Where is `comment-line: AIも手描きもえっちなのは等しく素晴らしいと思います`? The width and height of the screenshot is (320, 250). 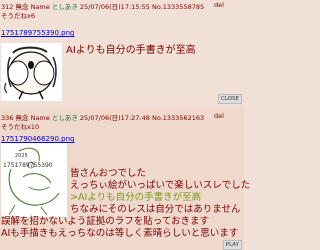 comment-line: AIも手描きもえっちなのは等しく素晴らしいと思います is located at coordinates (120, 233).